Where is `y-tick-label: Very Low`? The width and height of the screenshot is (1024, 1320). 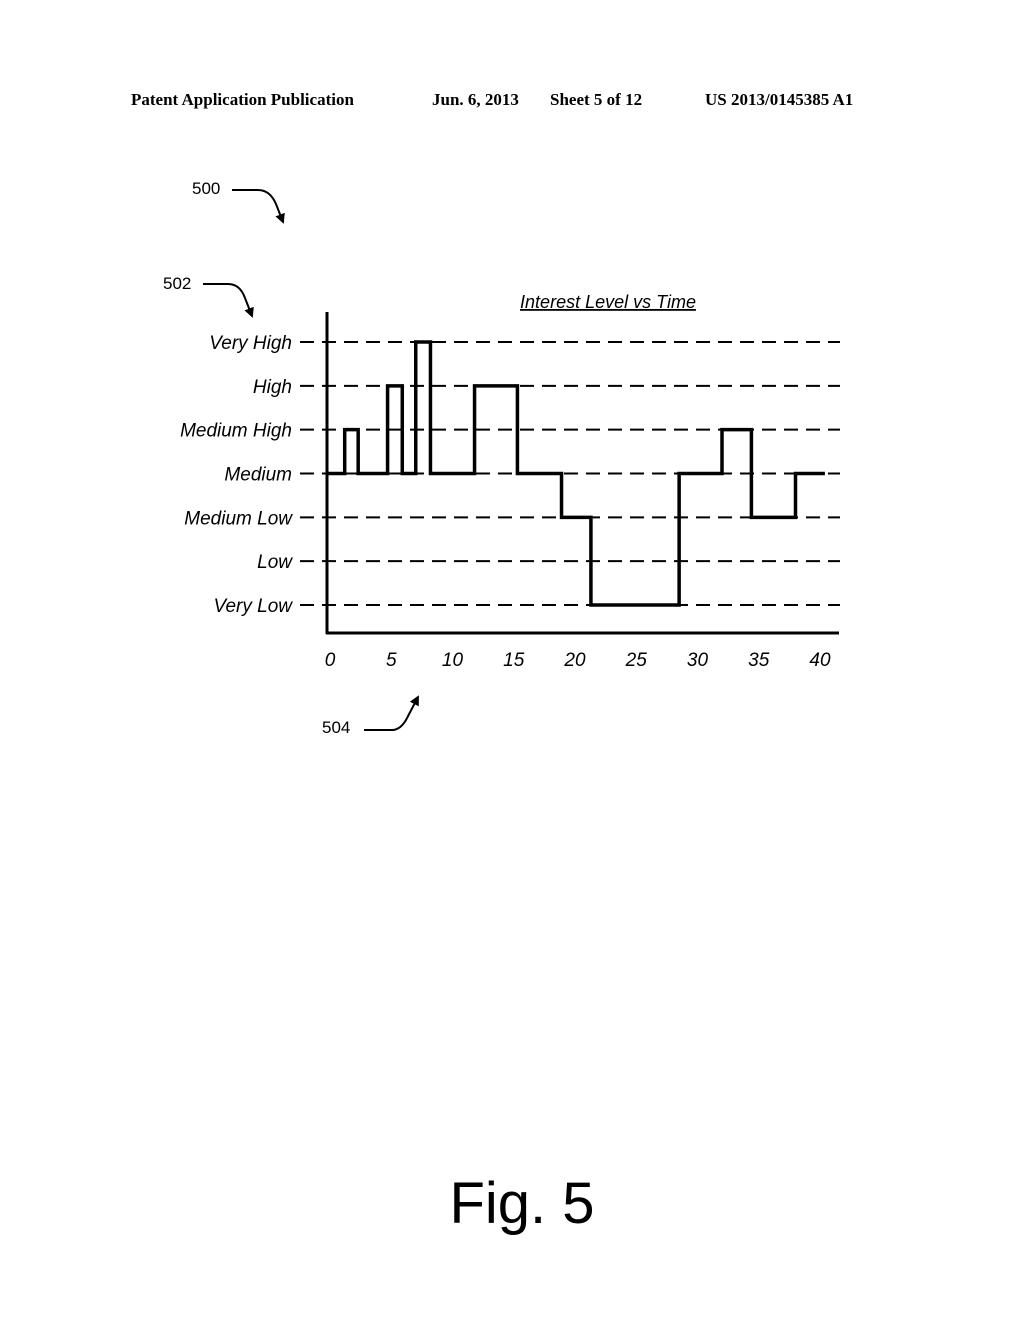
y-tick-label: Very Low is located at coordinates (254, 606).